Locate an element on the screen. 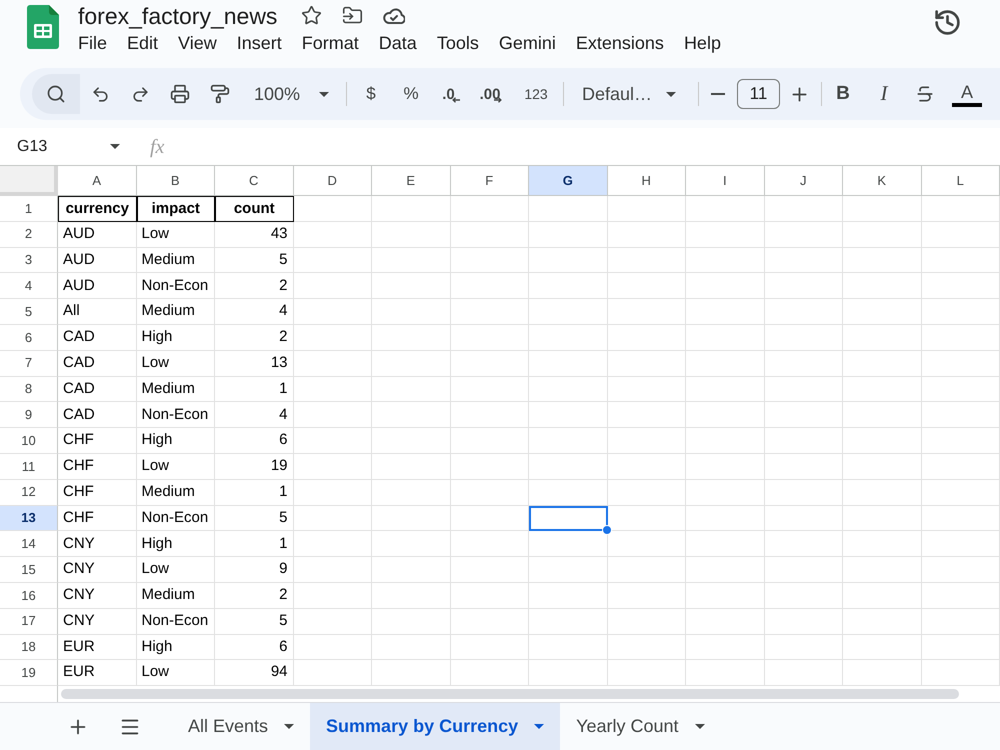 The image size is (1000, 750). row-header: 6 is located at coordinates (29, 337).